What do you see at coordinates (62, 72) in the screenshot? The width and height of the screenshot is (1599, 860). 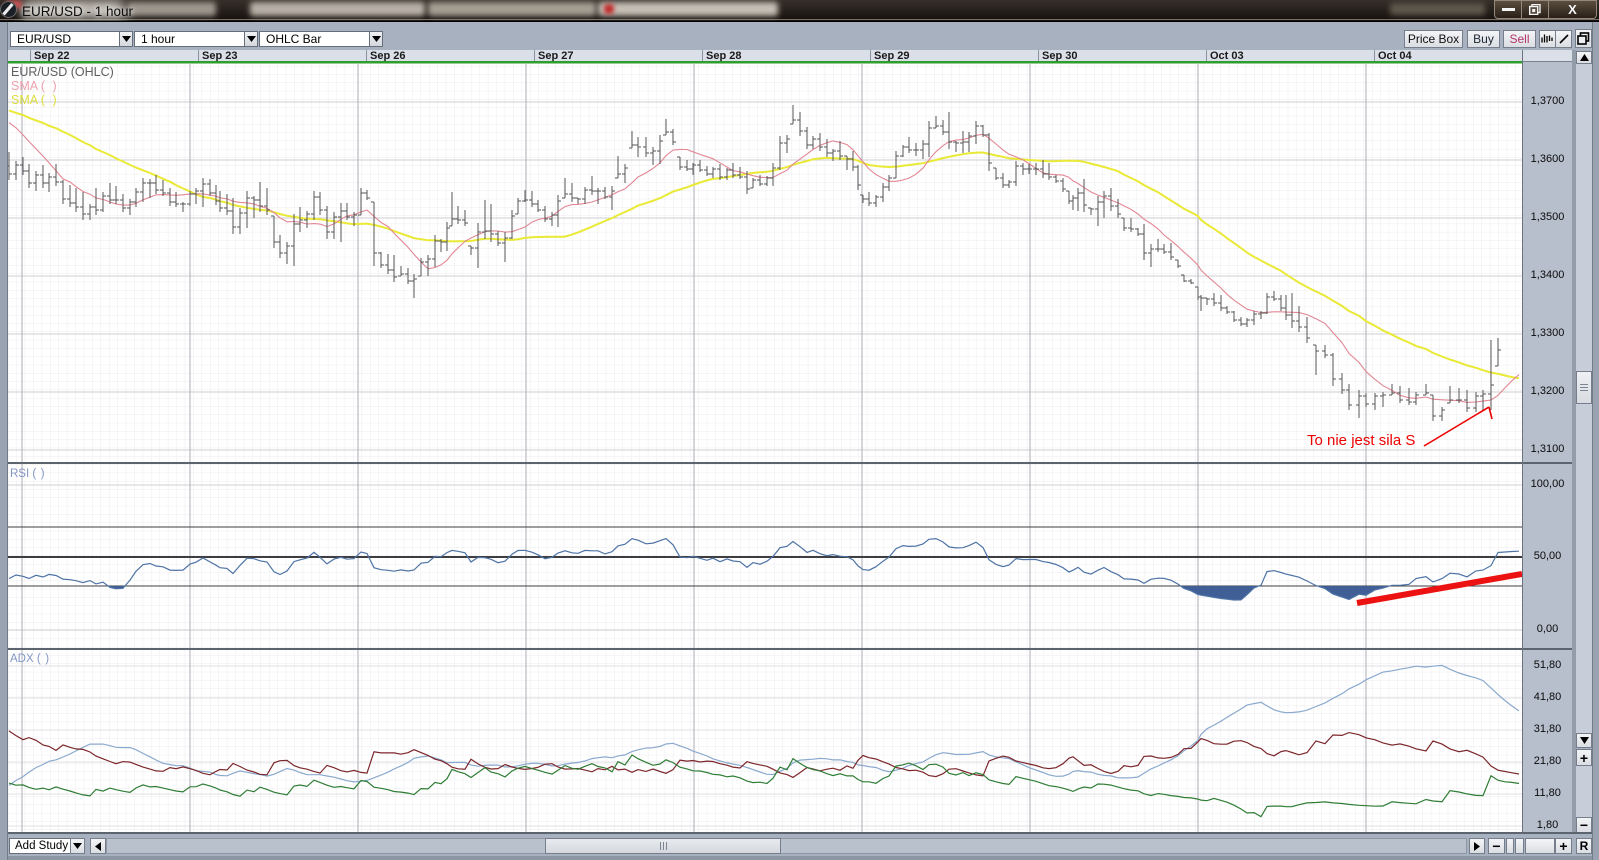 I see `svg-text: EUR/USD (OHLC)` at bounding box center [62, 72].